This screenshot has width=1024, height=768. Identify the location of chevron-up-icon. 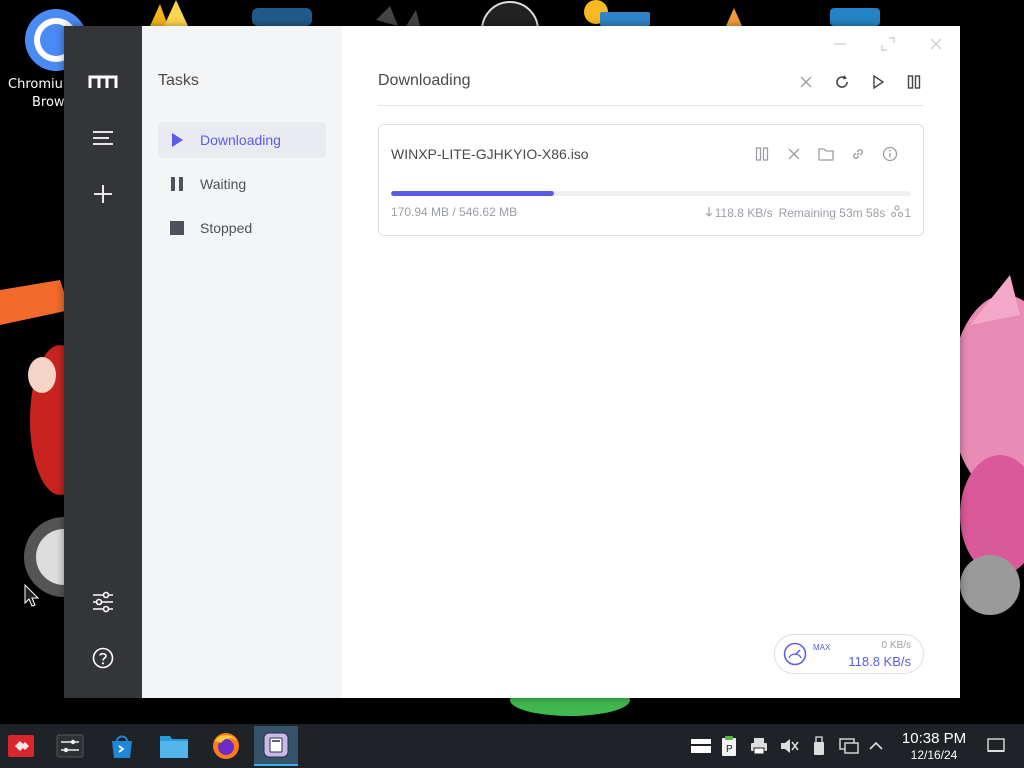
(876, 746).